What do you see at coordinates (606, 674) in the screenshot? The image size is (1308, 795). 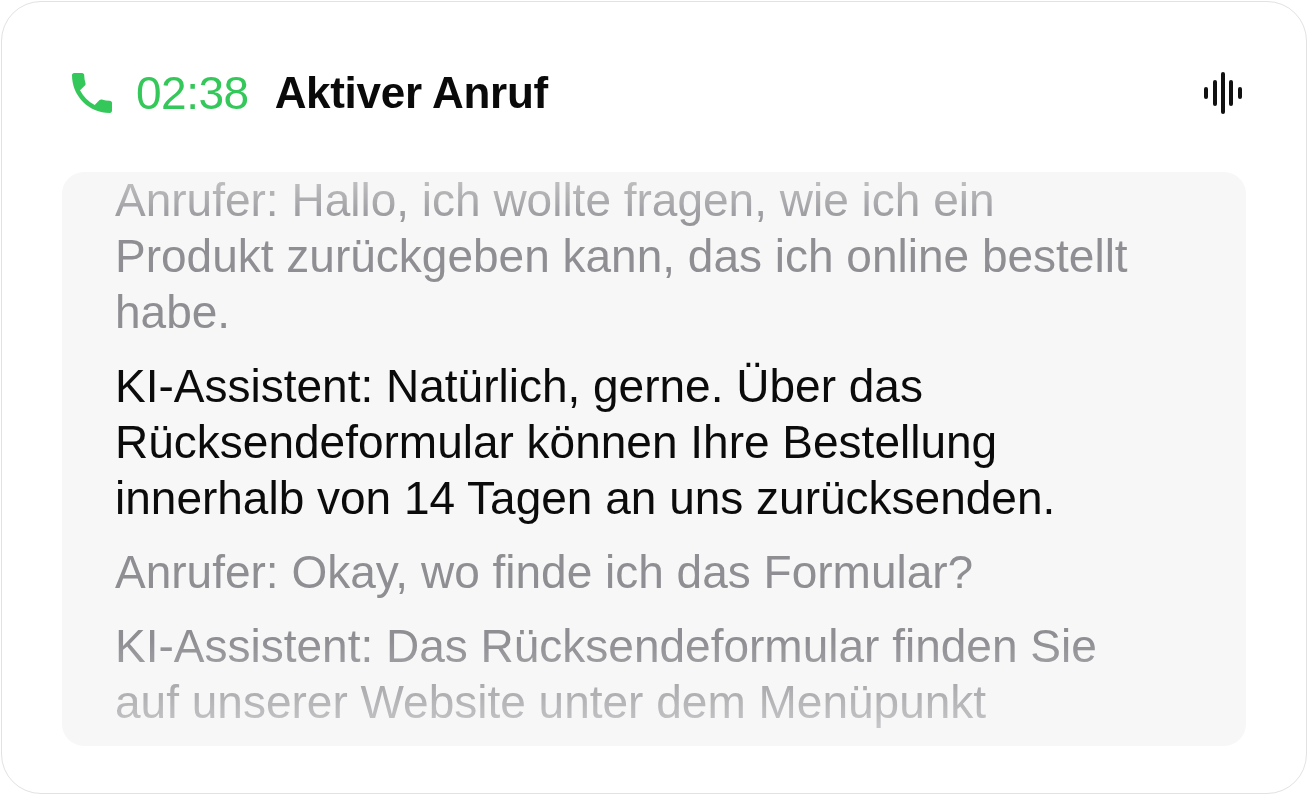 I see `transcript-message: KI-Assistent: Das Rücksendeformular finden Sie auf unserer Website unter dem Menüpunkt` at bounding box center [606, 674].